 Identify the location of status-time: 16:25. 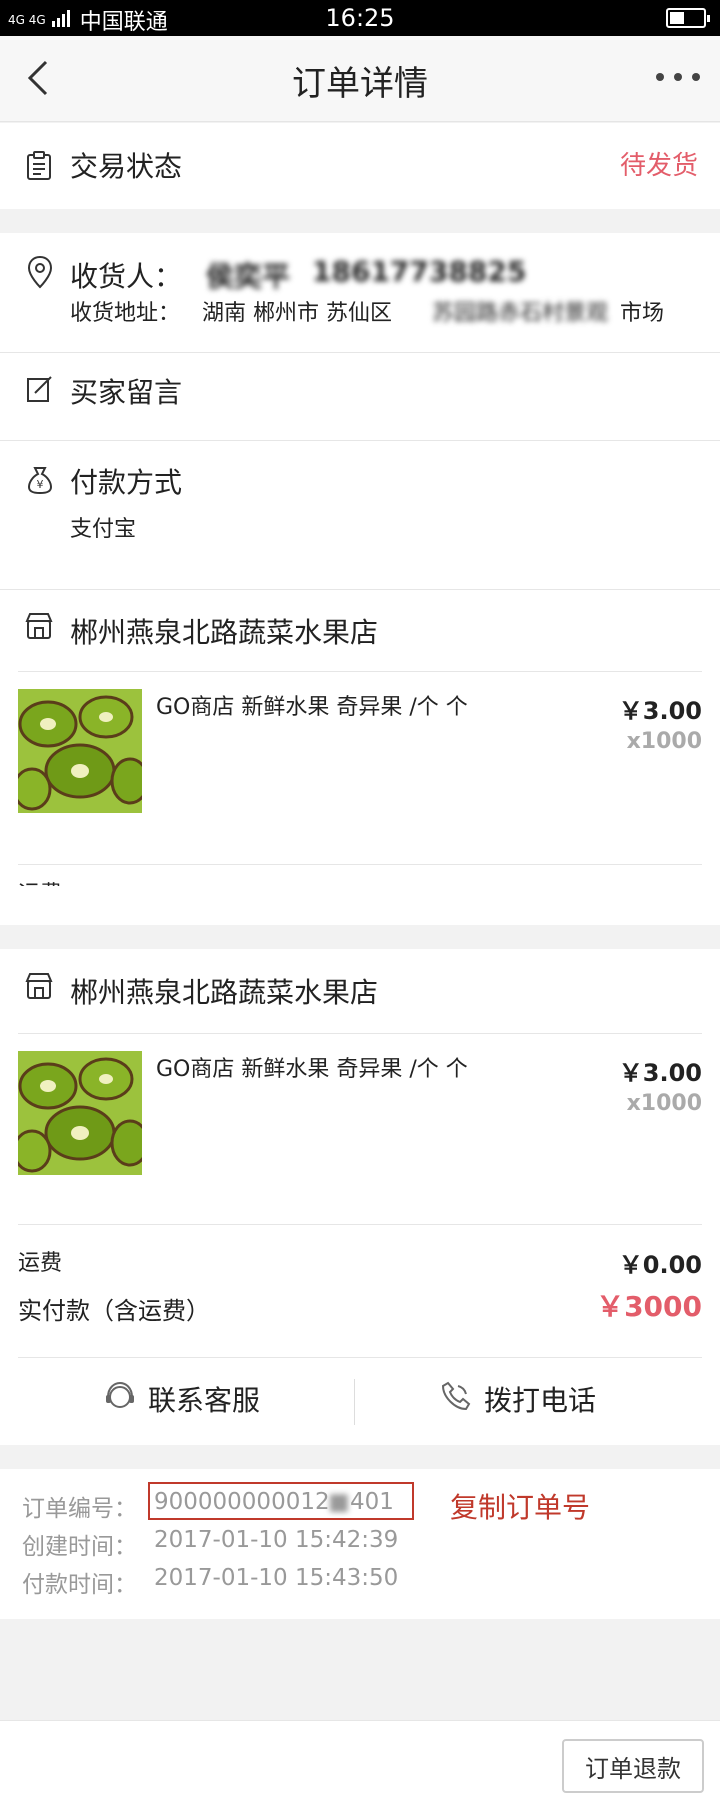
(360, 18).